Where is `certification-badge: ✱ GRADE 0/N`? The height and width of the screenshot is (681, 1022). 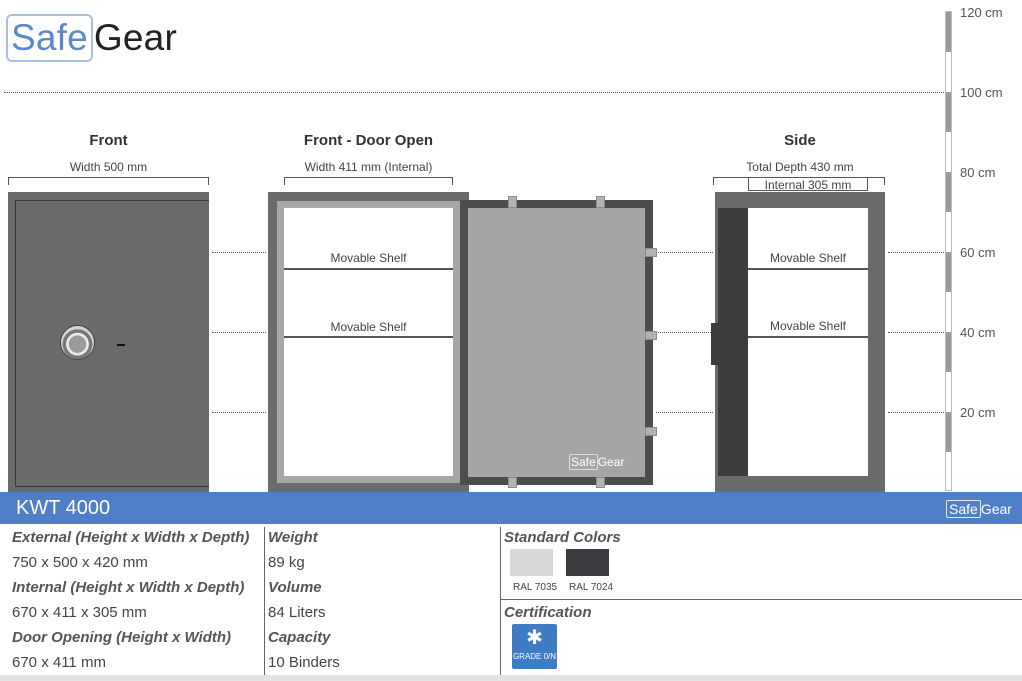 certification-badge: ✱ GRADE 0/N is located at coordinates (534, 646).